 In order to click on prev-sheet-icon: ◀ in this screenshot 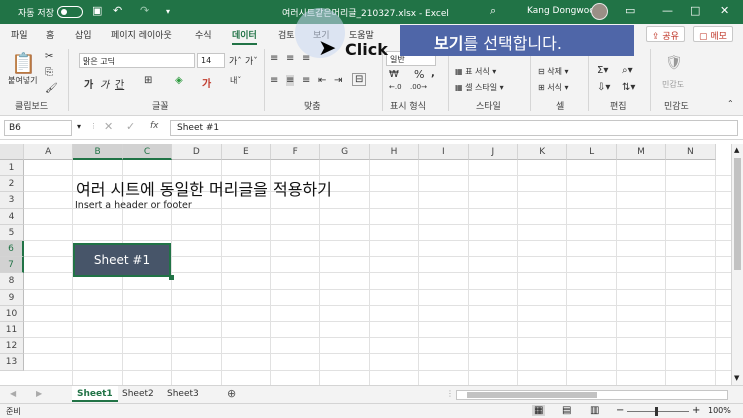, I will do `click(13, 393)`.